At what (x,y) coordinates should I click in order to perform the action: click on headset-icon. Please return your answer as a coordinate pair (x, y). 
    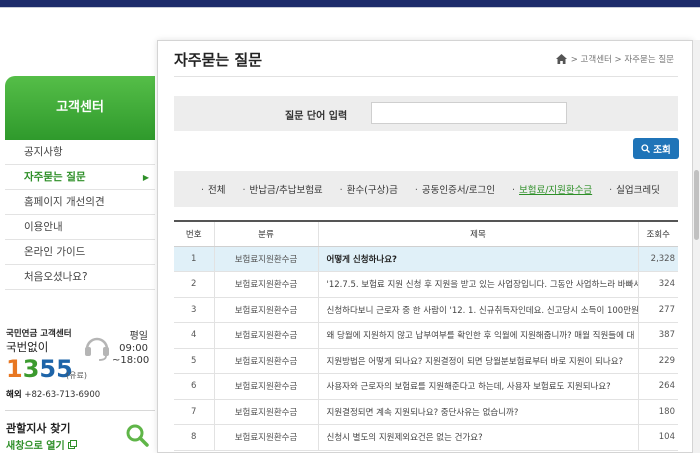
    Looking at the image, I should click on (97, 349).